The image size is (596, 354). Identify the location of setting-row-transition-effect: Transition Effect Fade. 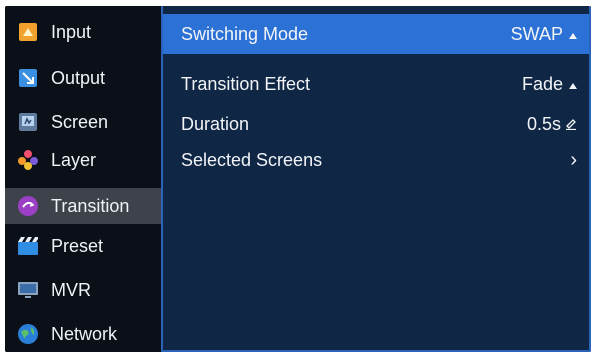
(376, 84).